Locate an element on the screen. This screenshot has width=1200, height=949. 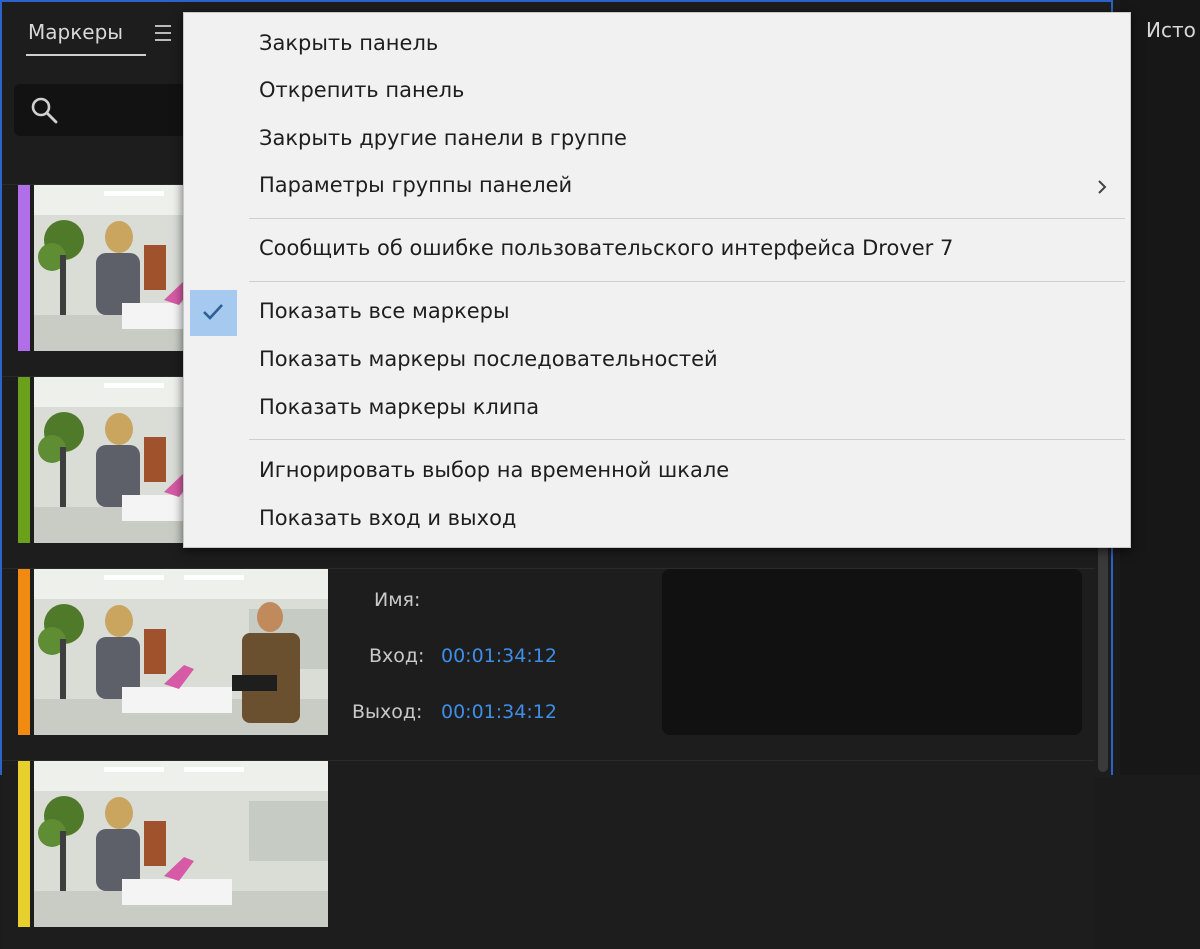
menu-item-label: Параметры группы панелей is located at coordinates (416, 185).